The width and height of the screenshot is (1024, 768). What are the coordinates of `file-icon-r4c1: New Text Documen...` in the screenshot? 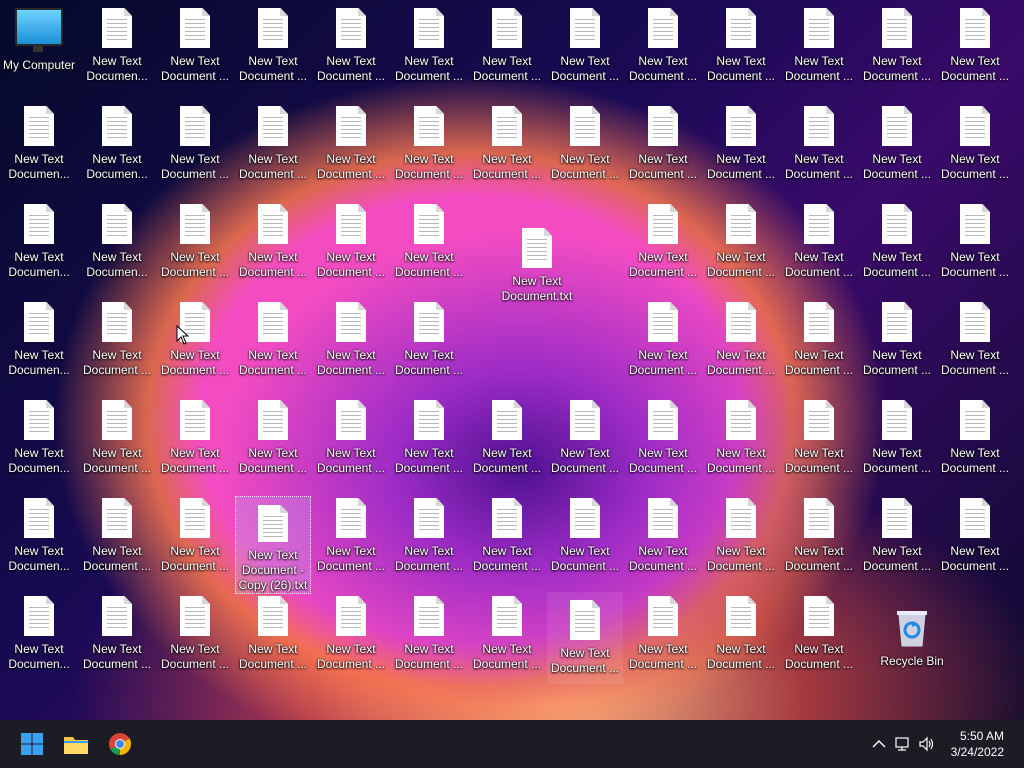 It's located at (39, 340).